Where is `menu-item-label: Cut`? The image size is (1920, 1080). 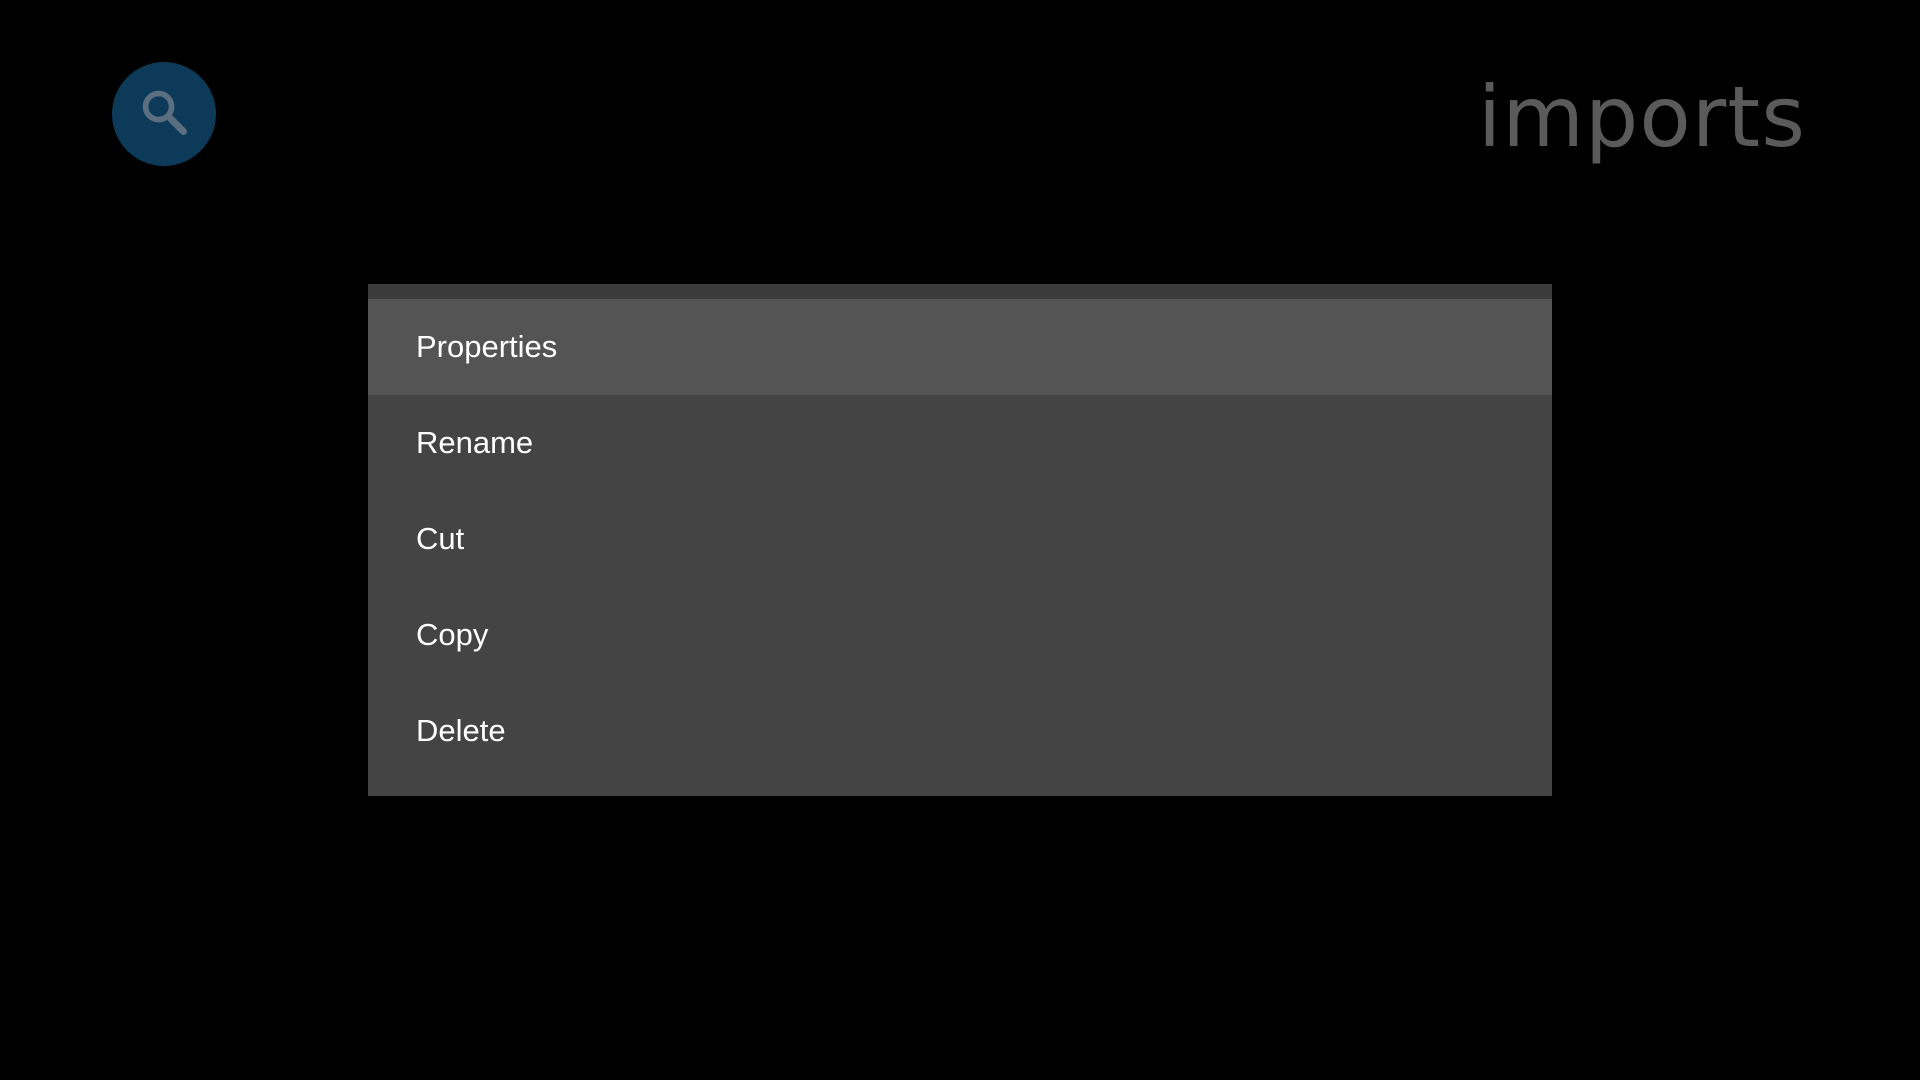
menu-item-label: Cut is located at coordinates (440, 538).